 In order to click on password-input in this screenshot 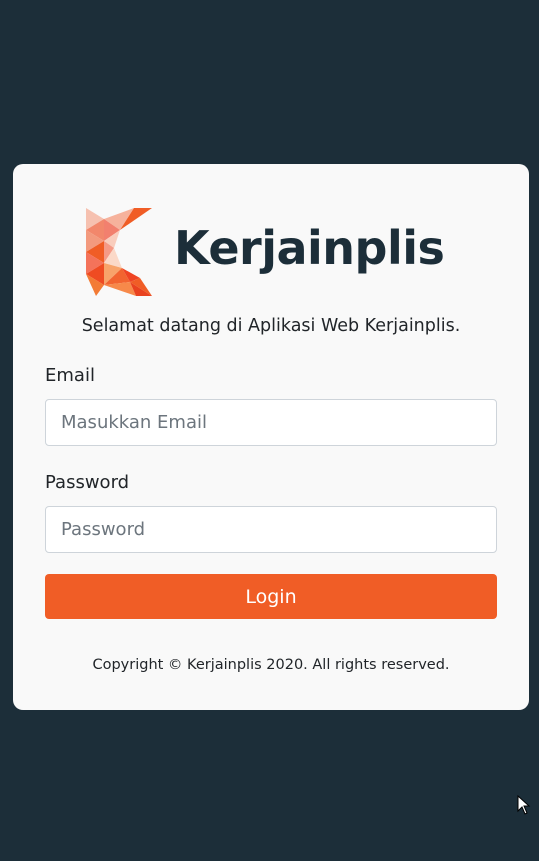, I will do `click(271, 529)`.